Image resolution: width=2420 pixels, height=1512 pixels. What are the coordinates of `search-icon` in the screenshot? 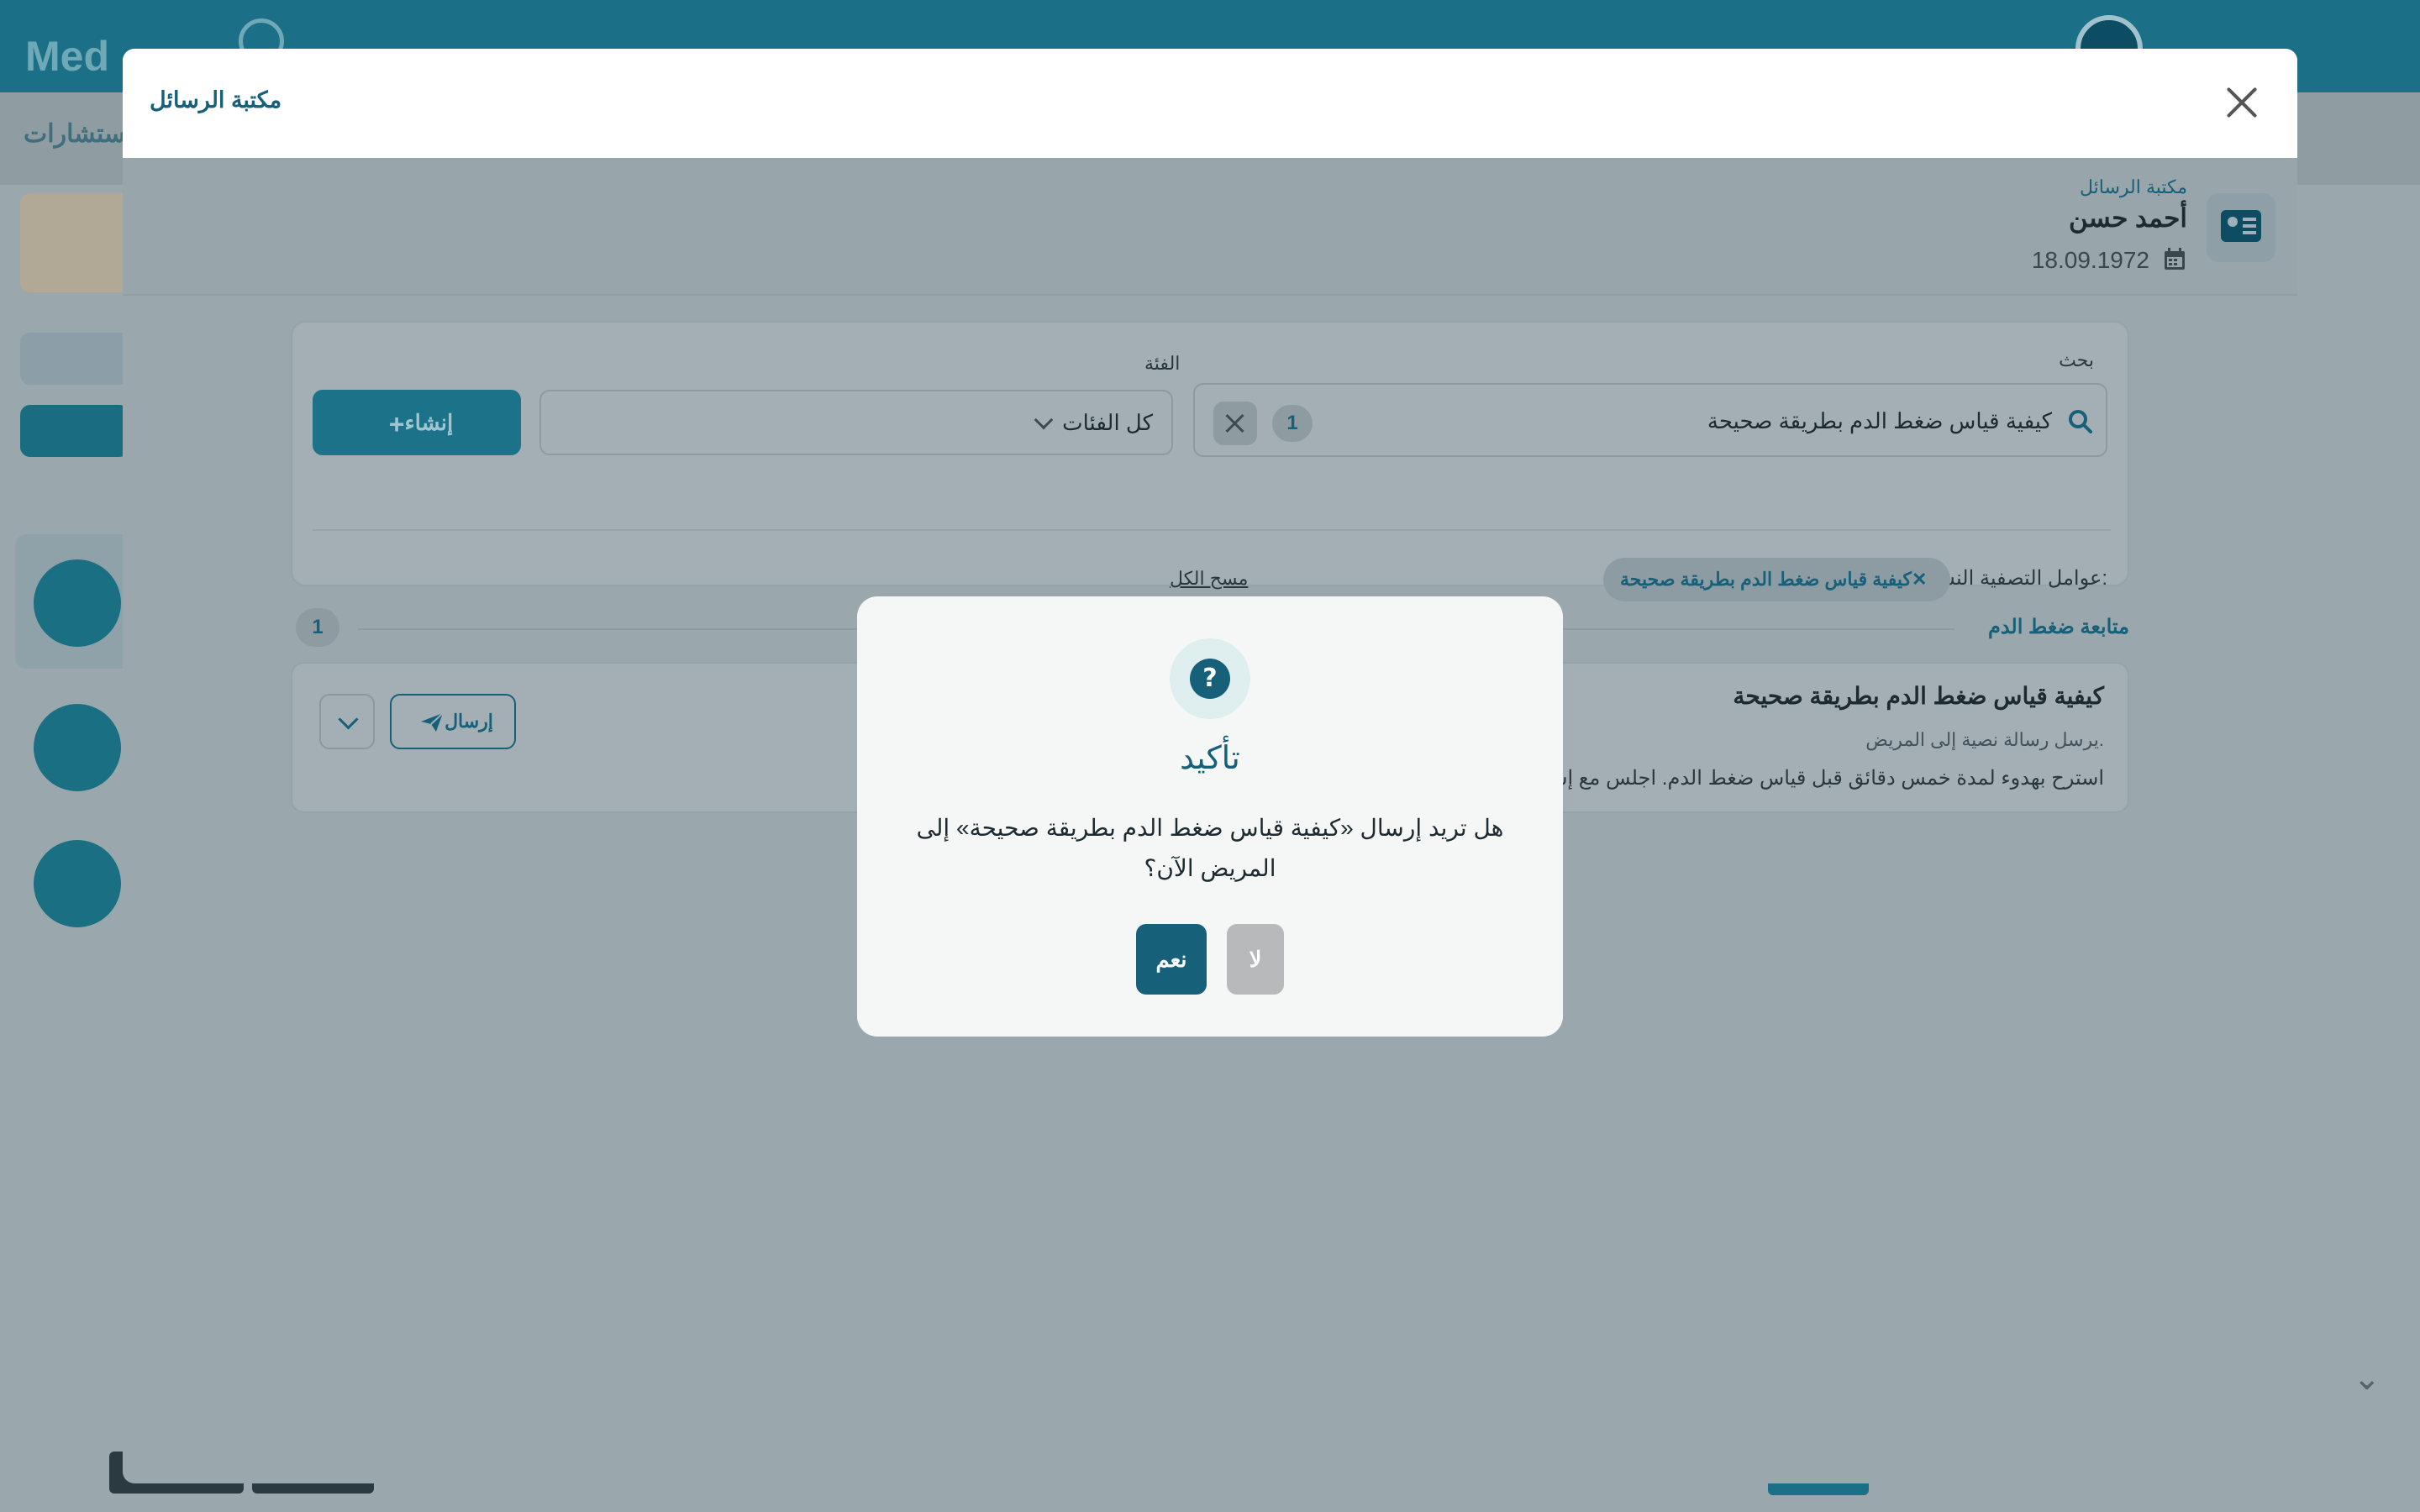 It's located at (2081, 421).